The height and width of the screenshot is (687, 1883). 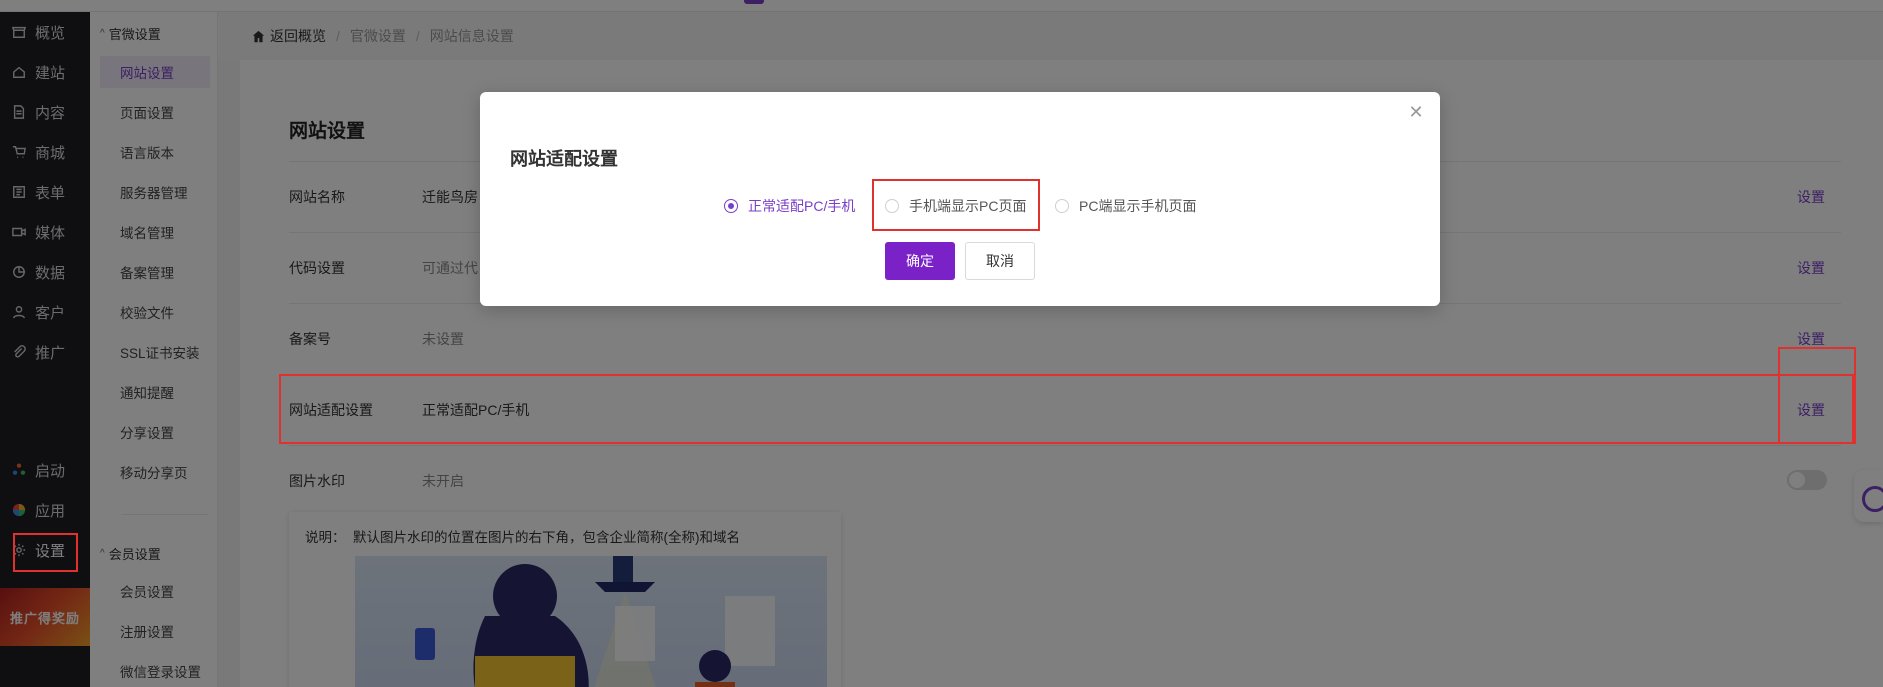 What do you see at coordinates (1817, 395) in the screenshot?
I see `highlight-set-button` at bounding box center [1817, 395].